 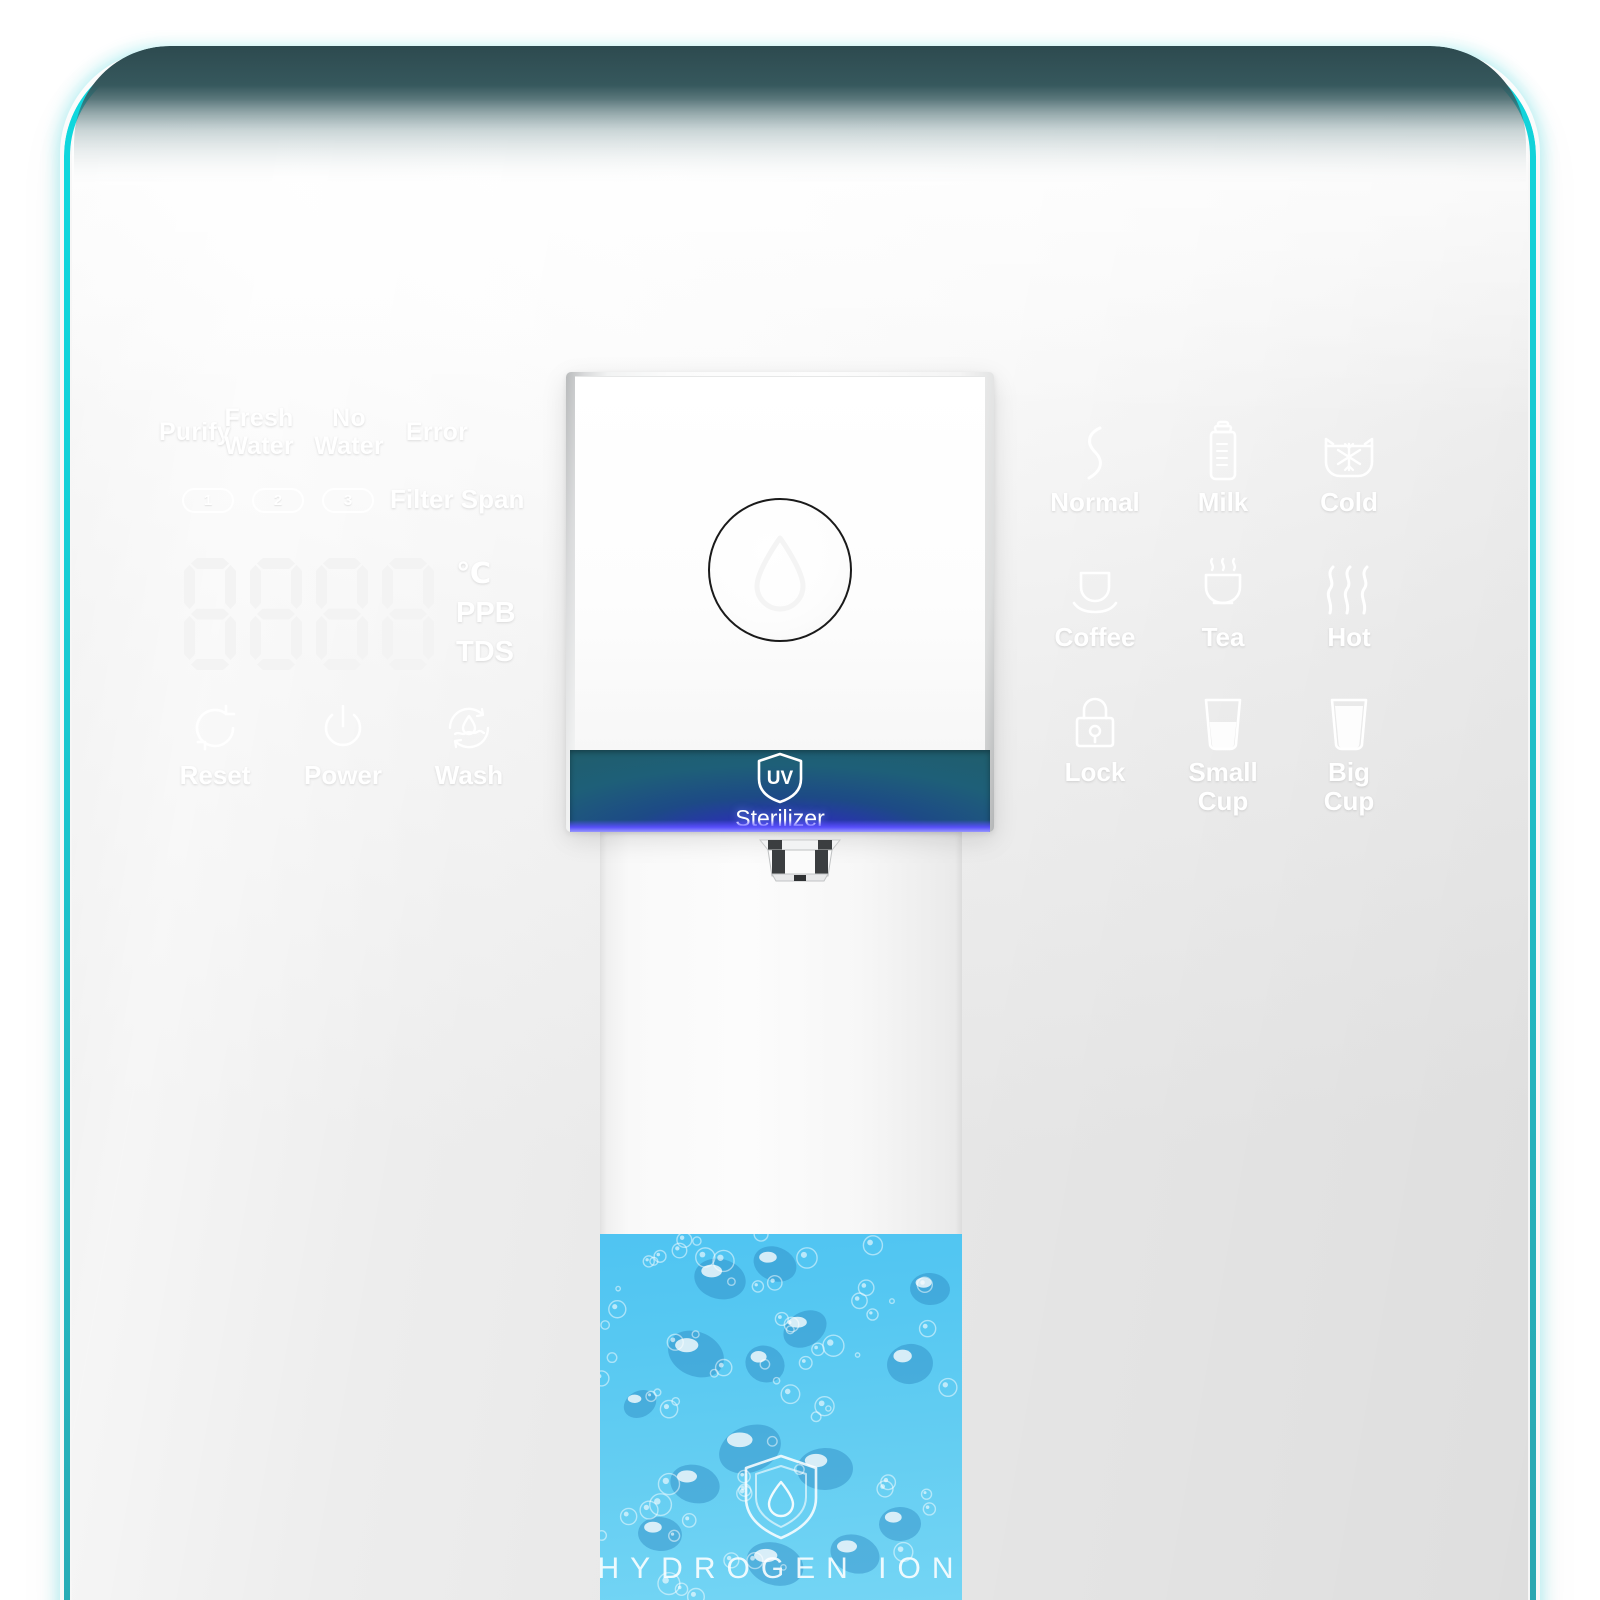 What do you see at coordinates (348, 500) in the screenshot?
I see `filter-span-pill-3: 3` at bounding box center [348, 500].